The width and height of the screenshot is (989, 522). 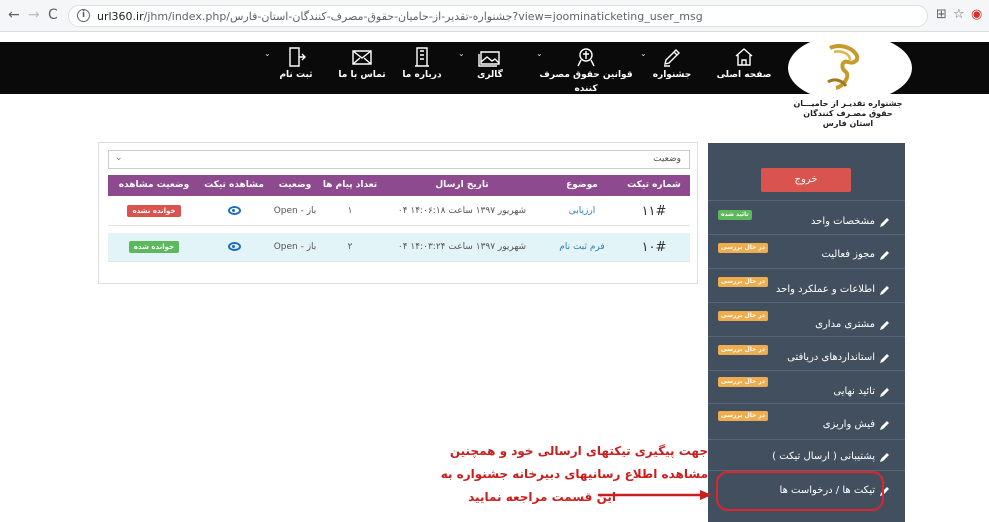 I want to click on bookmark-star-icon: ☆, so click(x=959, y=14).